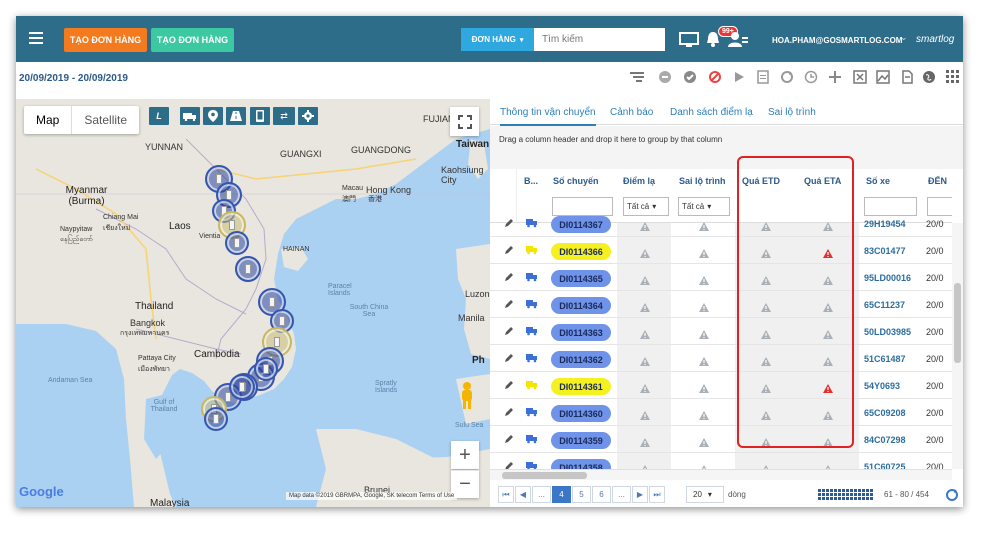 This screenshot has width=994, height=539. I want to click on search-type-dropdown: ĐƠN HÀNG ▾, so click(497, 39).